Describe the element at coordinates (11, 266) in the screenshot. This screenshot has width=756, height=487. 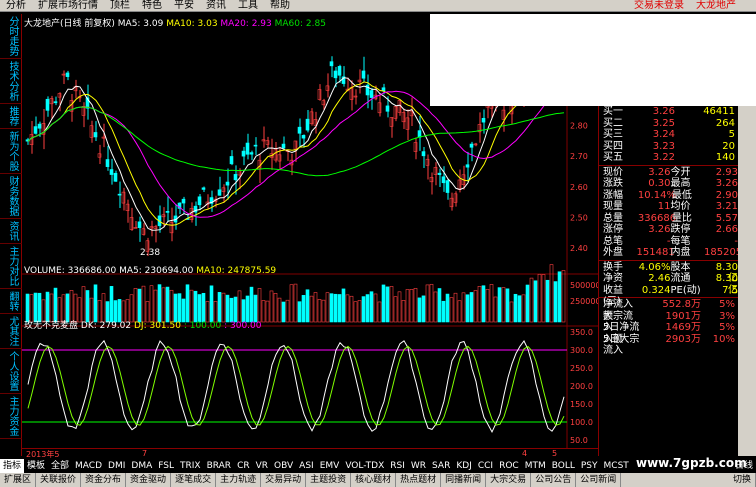
I see `left-tab-main-compare: 主力对比` at that location.